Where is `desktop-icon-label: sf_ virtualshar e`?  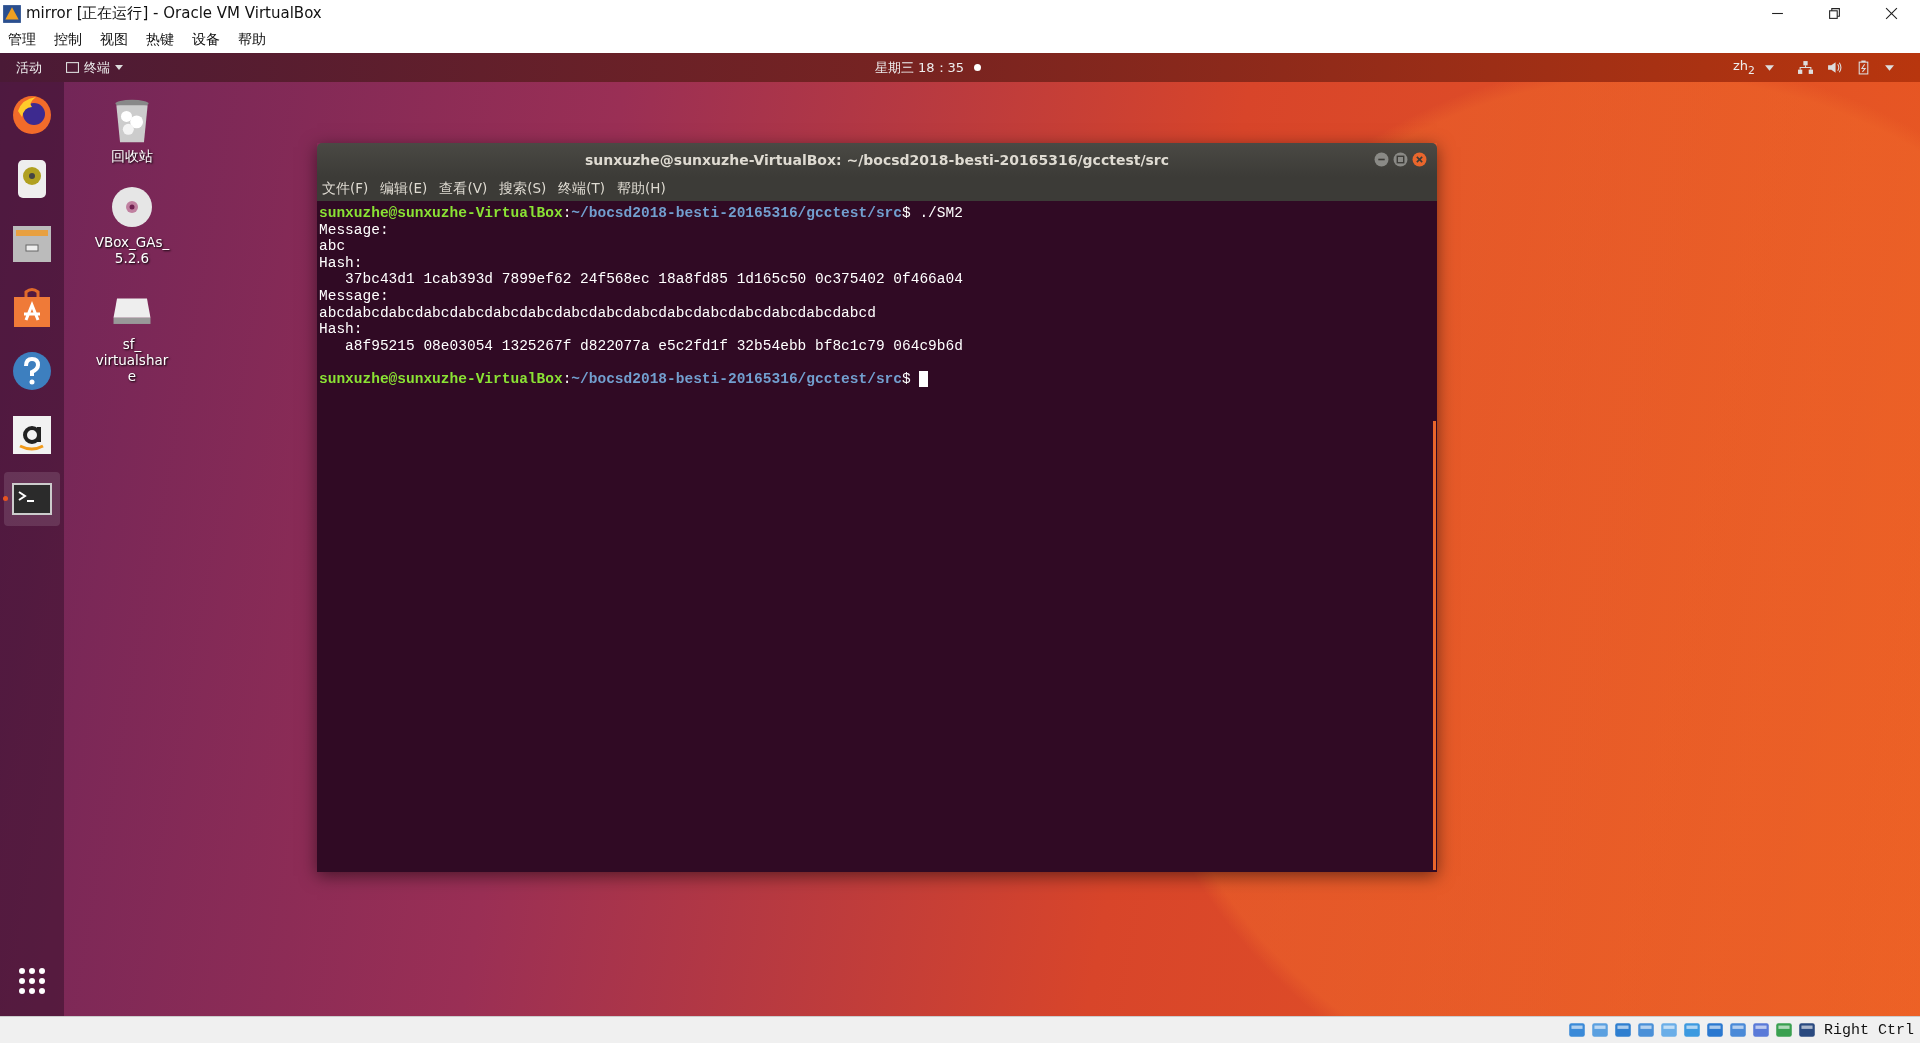
desktop-icon-label: sf_ virtualshar e is located at coordinates (132, 360).